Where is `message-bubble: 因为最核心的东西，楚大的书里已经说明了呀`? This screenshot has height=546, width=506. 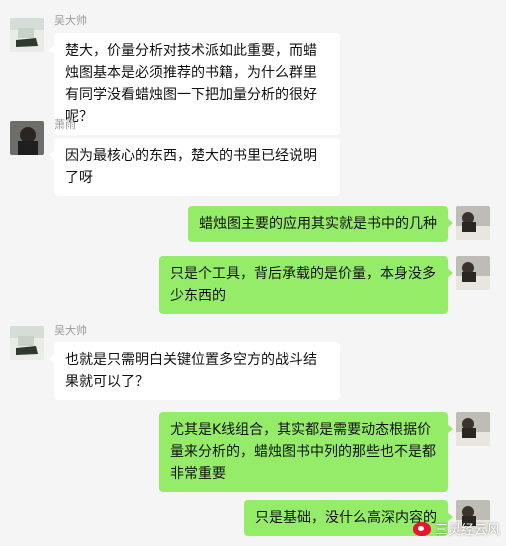 message-bubble: 因为最核心的东西，楚大的书里已经说明了呀 is located at coordinates (194, 167).